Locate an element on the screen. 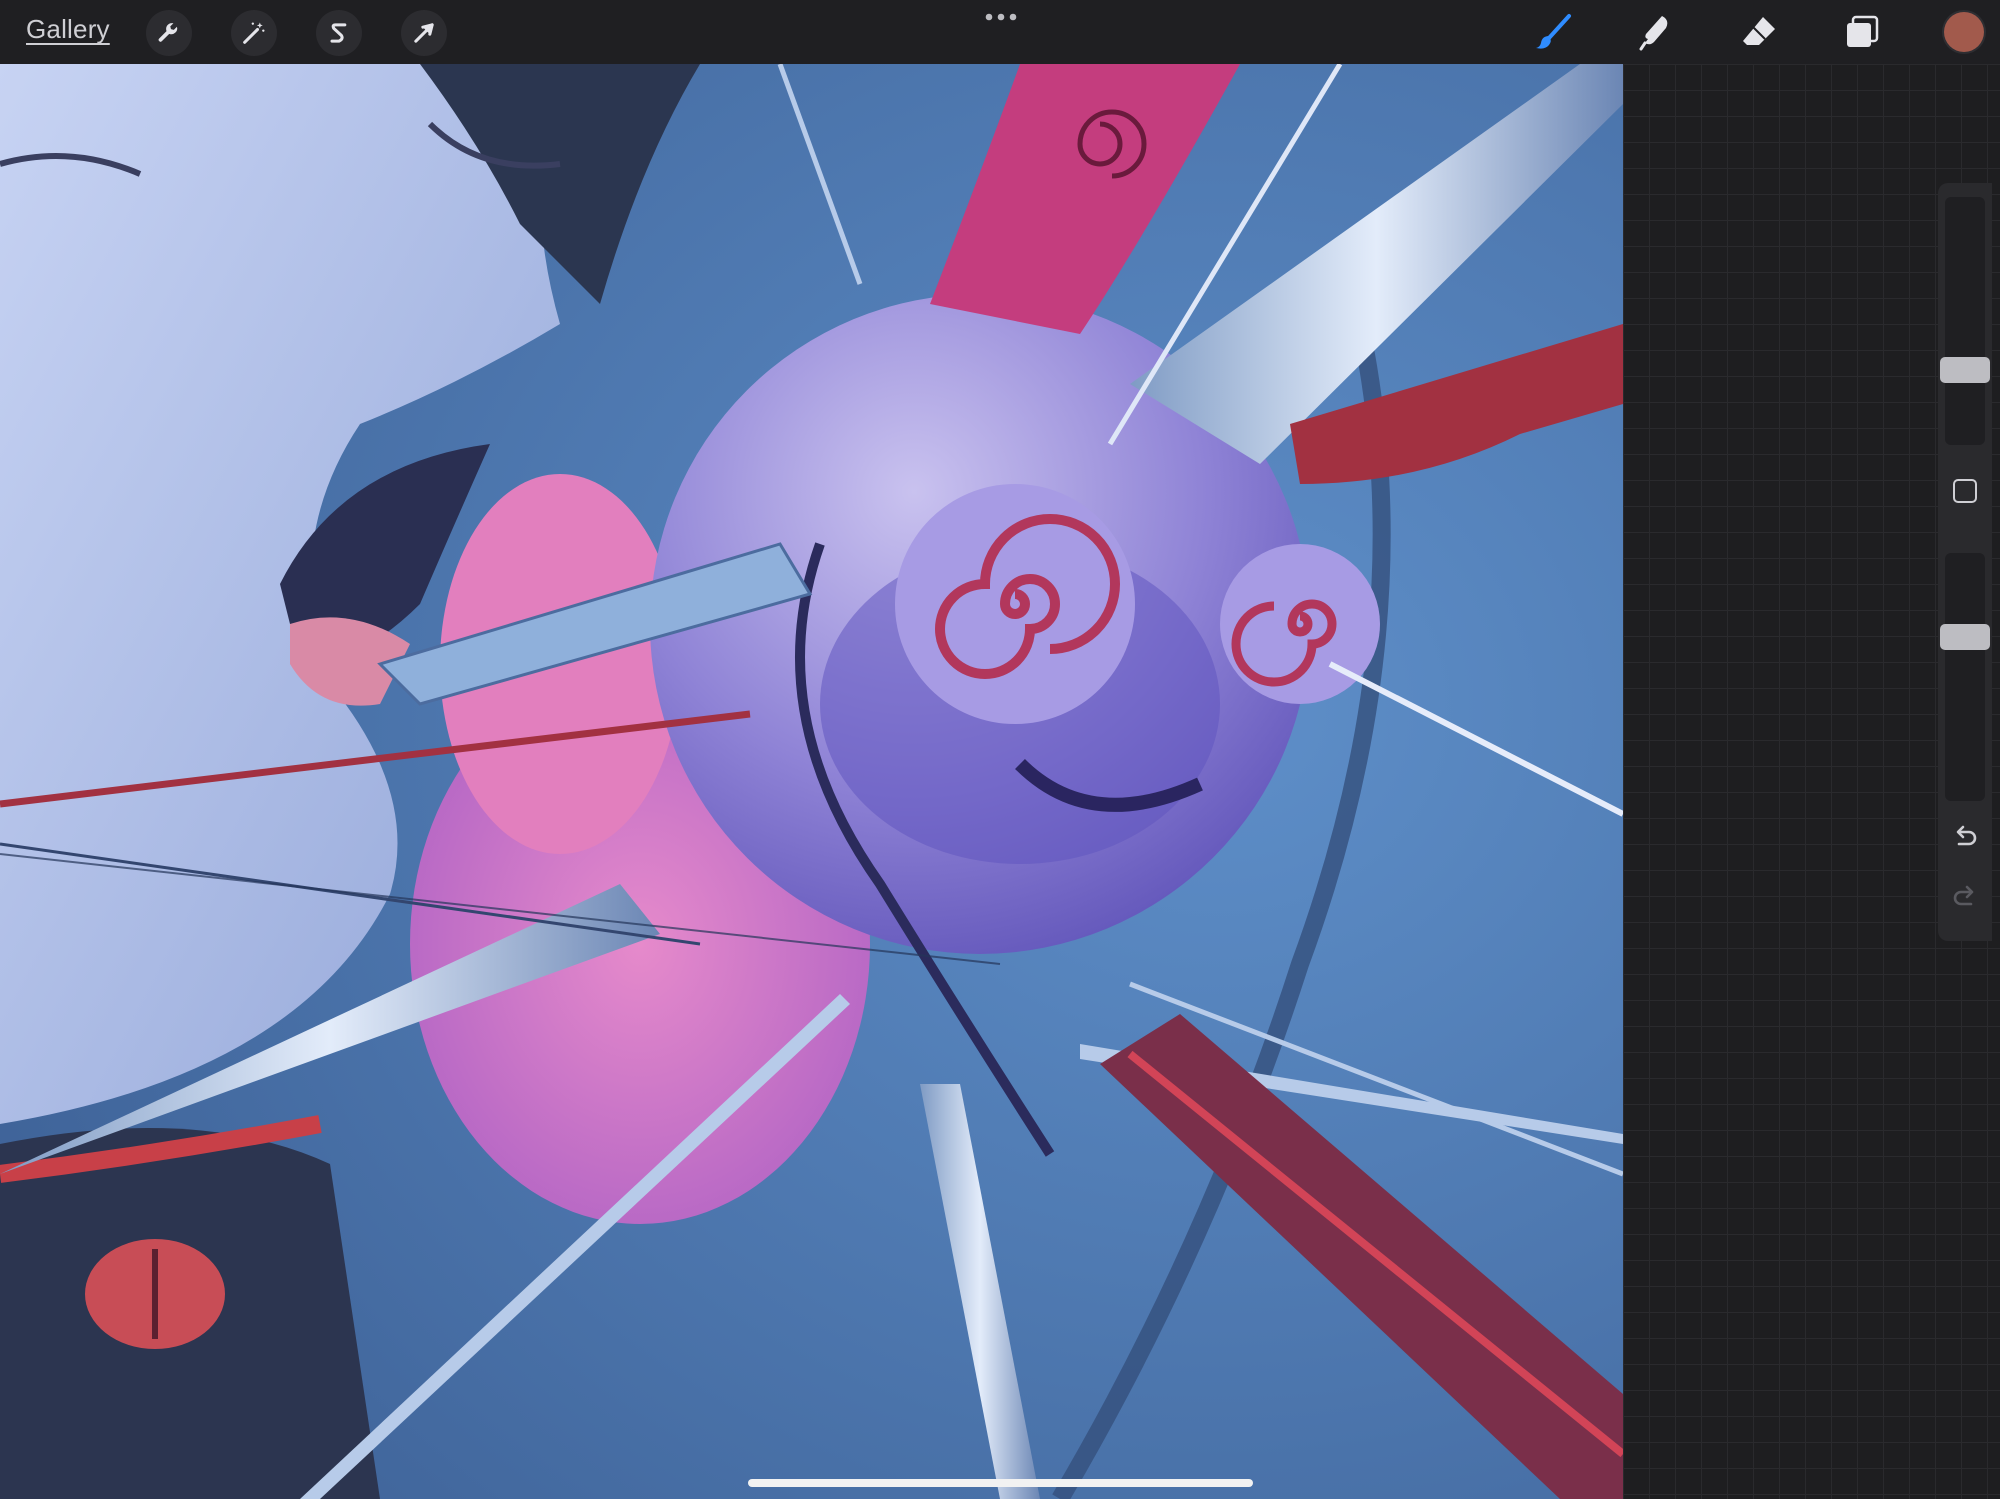  opacity-thumb is located at coordinates (1965, 637).